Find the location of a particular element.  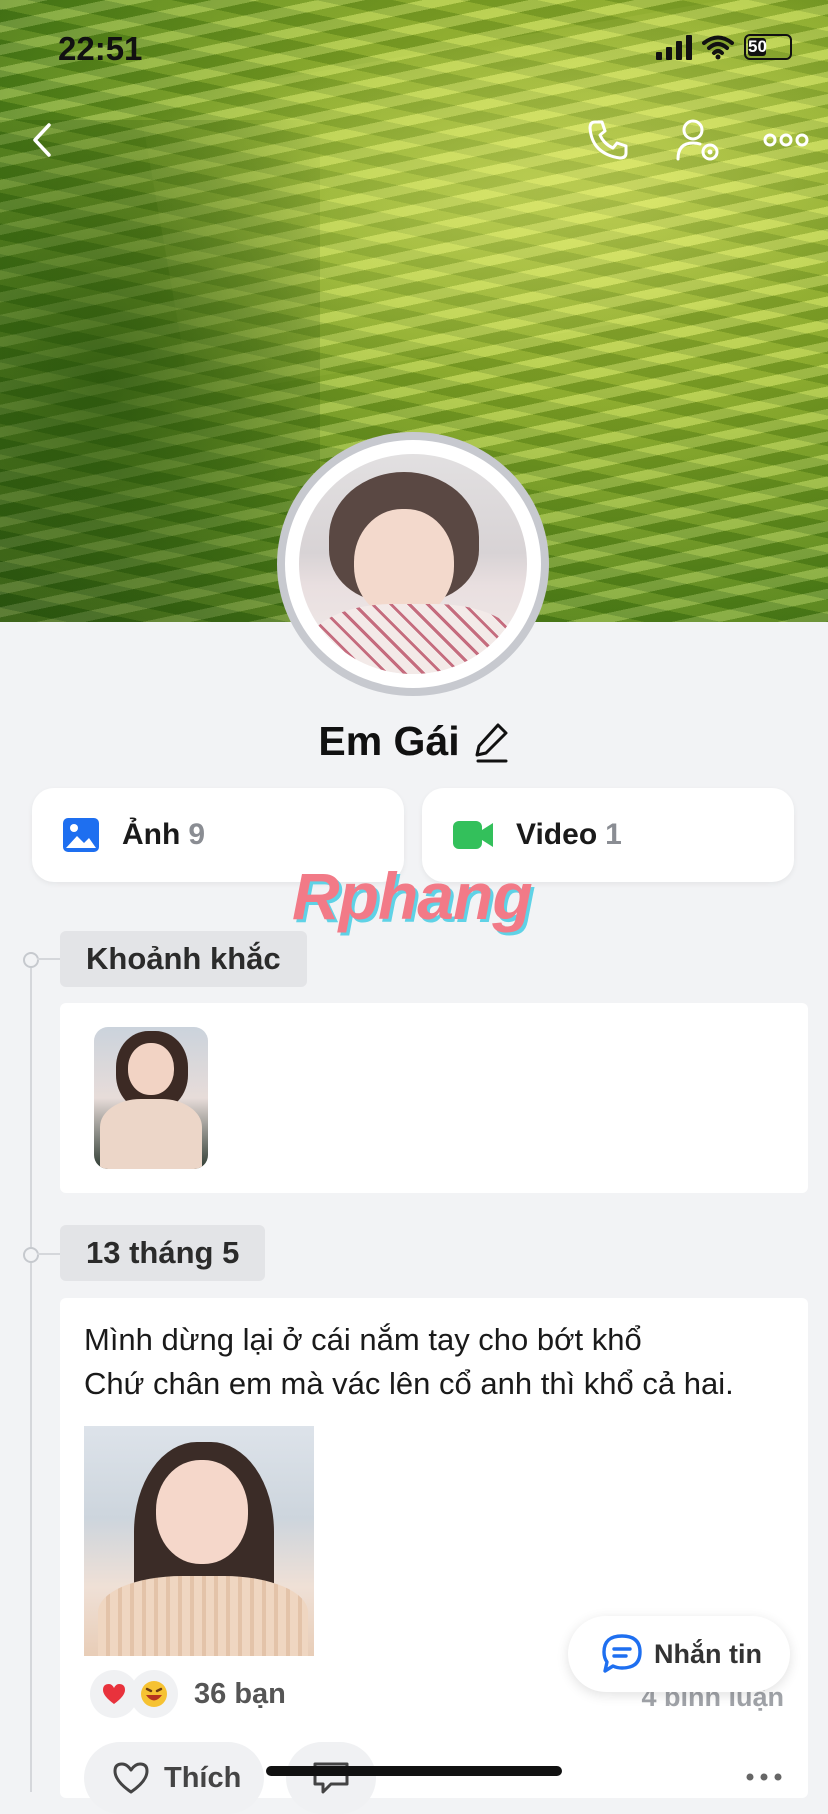

reactions-summary: 36 bạn is located at coordinates (188, 1694).